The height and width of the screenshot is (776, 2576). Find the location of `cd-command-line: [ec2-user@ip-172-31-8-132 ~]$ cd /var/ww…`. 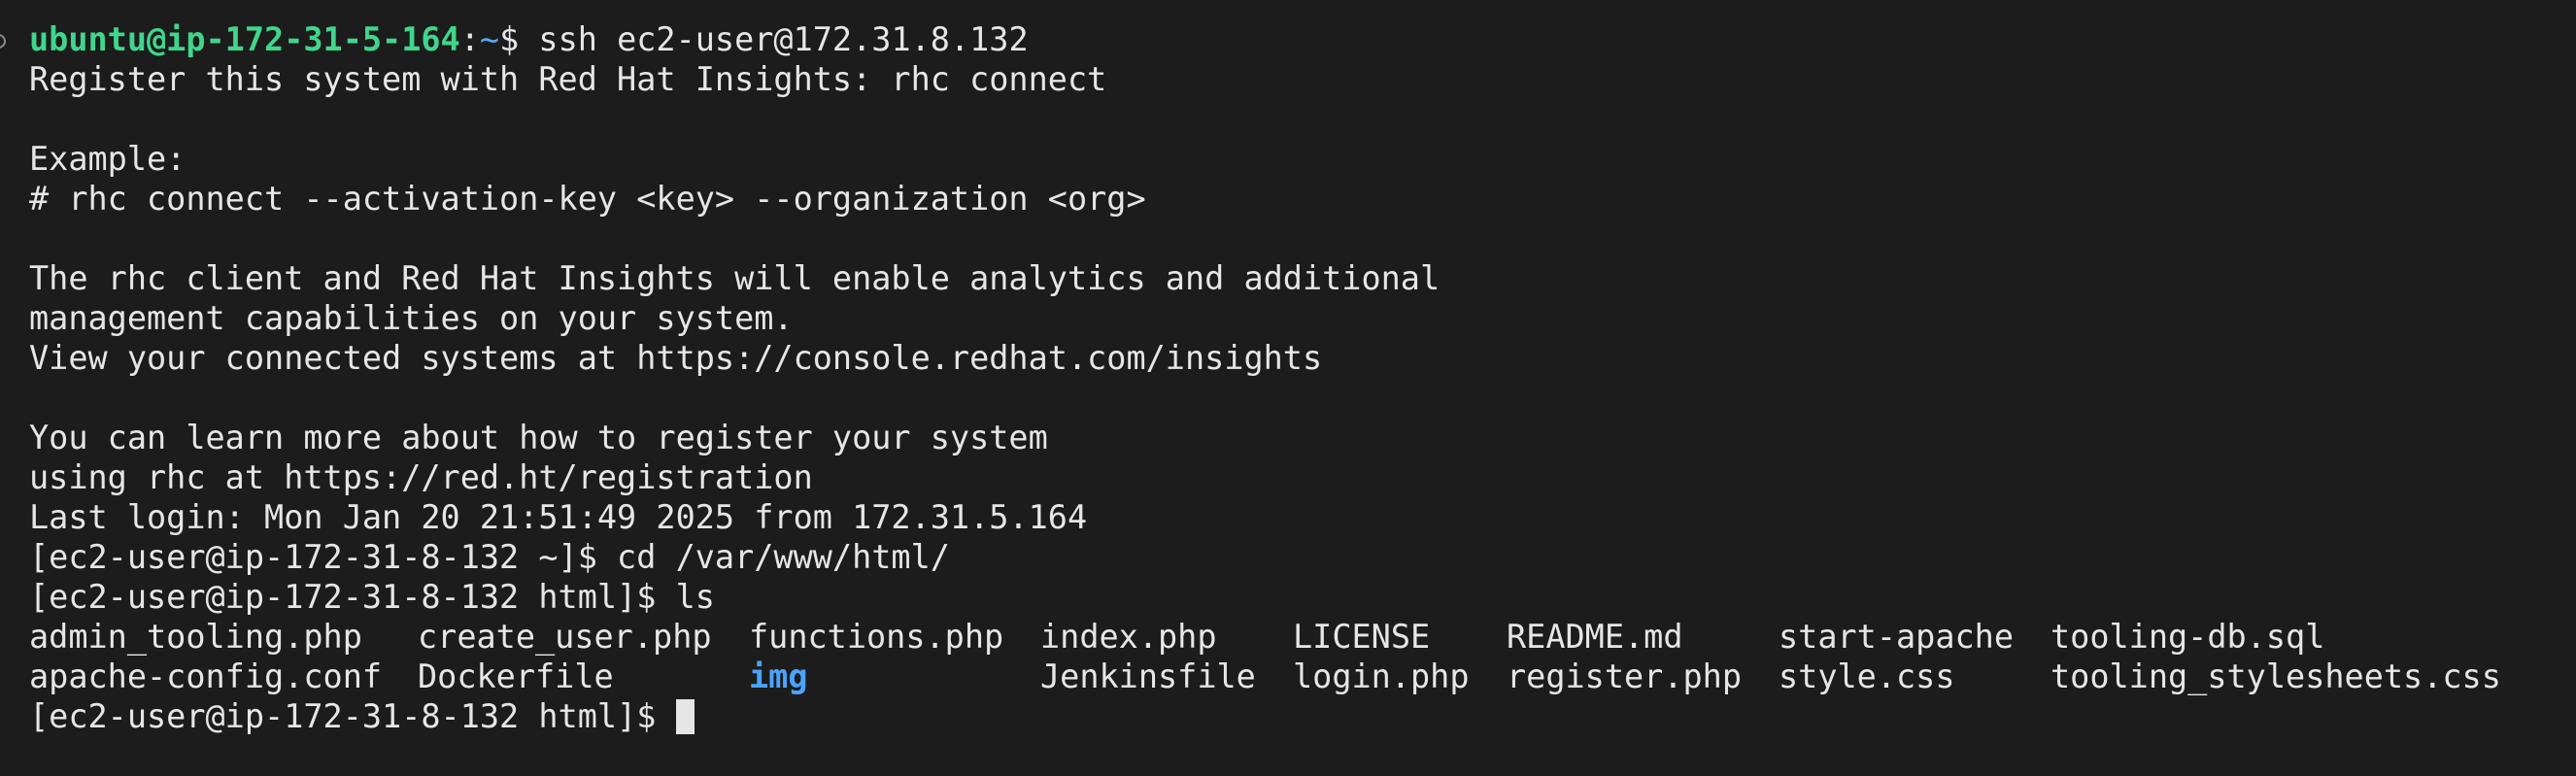

cd-command-line: [ec2-user@ip-172-31-8-132 ~]$ cd /var/ww… is located at coordinates (489, 557).